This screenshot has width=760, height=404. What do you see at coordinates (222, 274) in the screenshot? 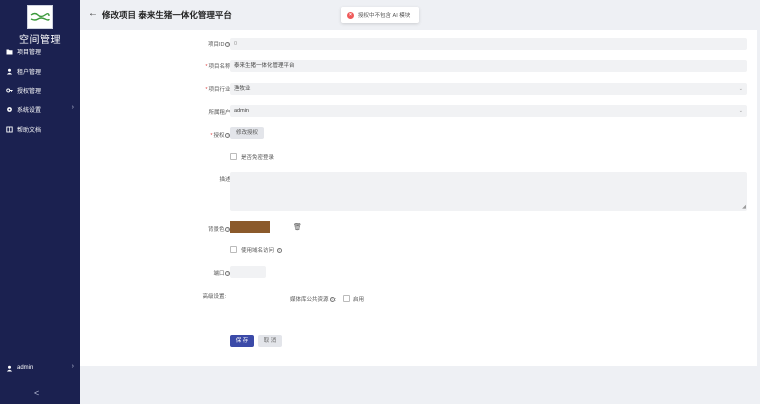
I see `port-label: 端口?:` at bounding box center [222, 274].